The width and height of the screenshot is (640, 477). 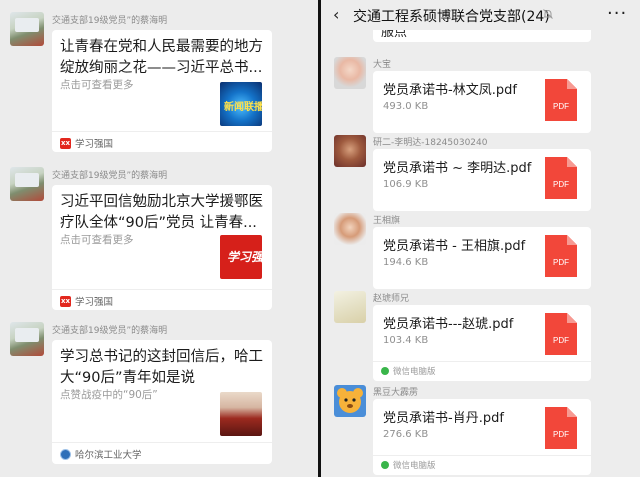 I want to click on article-thumbnail: 学习强国, so click(x=241, y=257).